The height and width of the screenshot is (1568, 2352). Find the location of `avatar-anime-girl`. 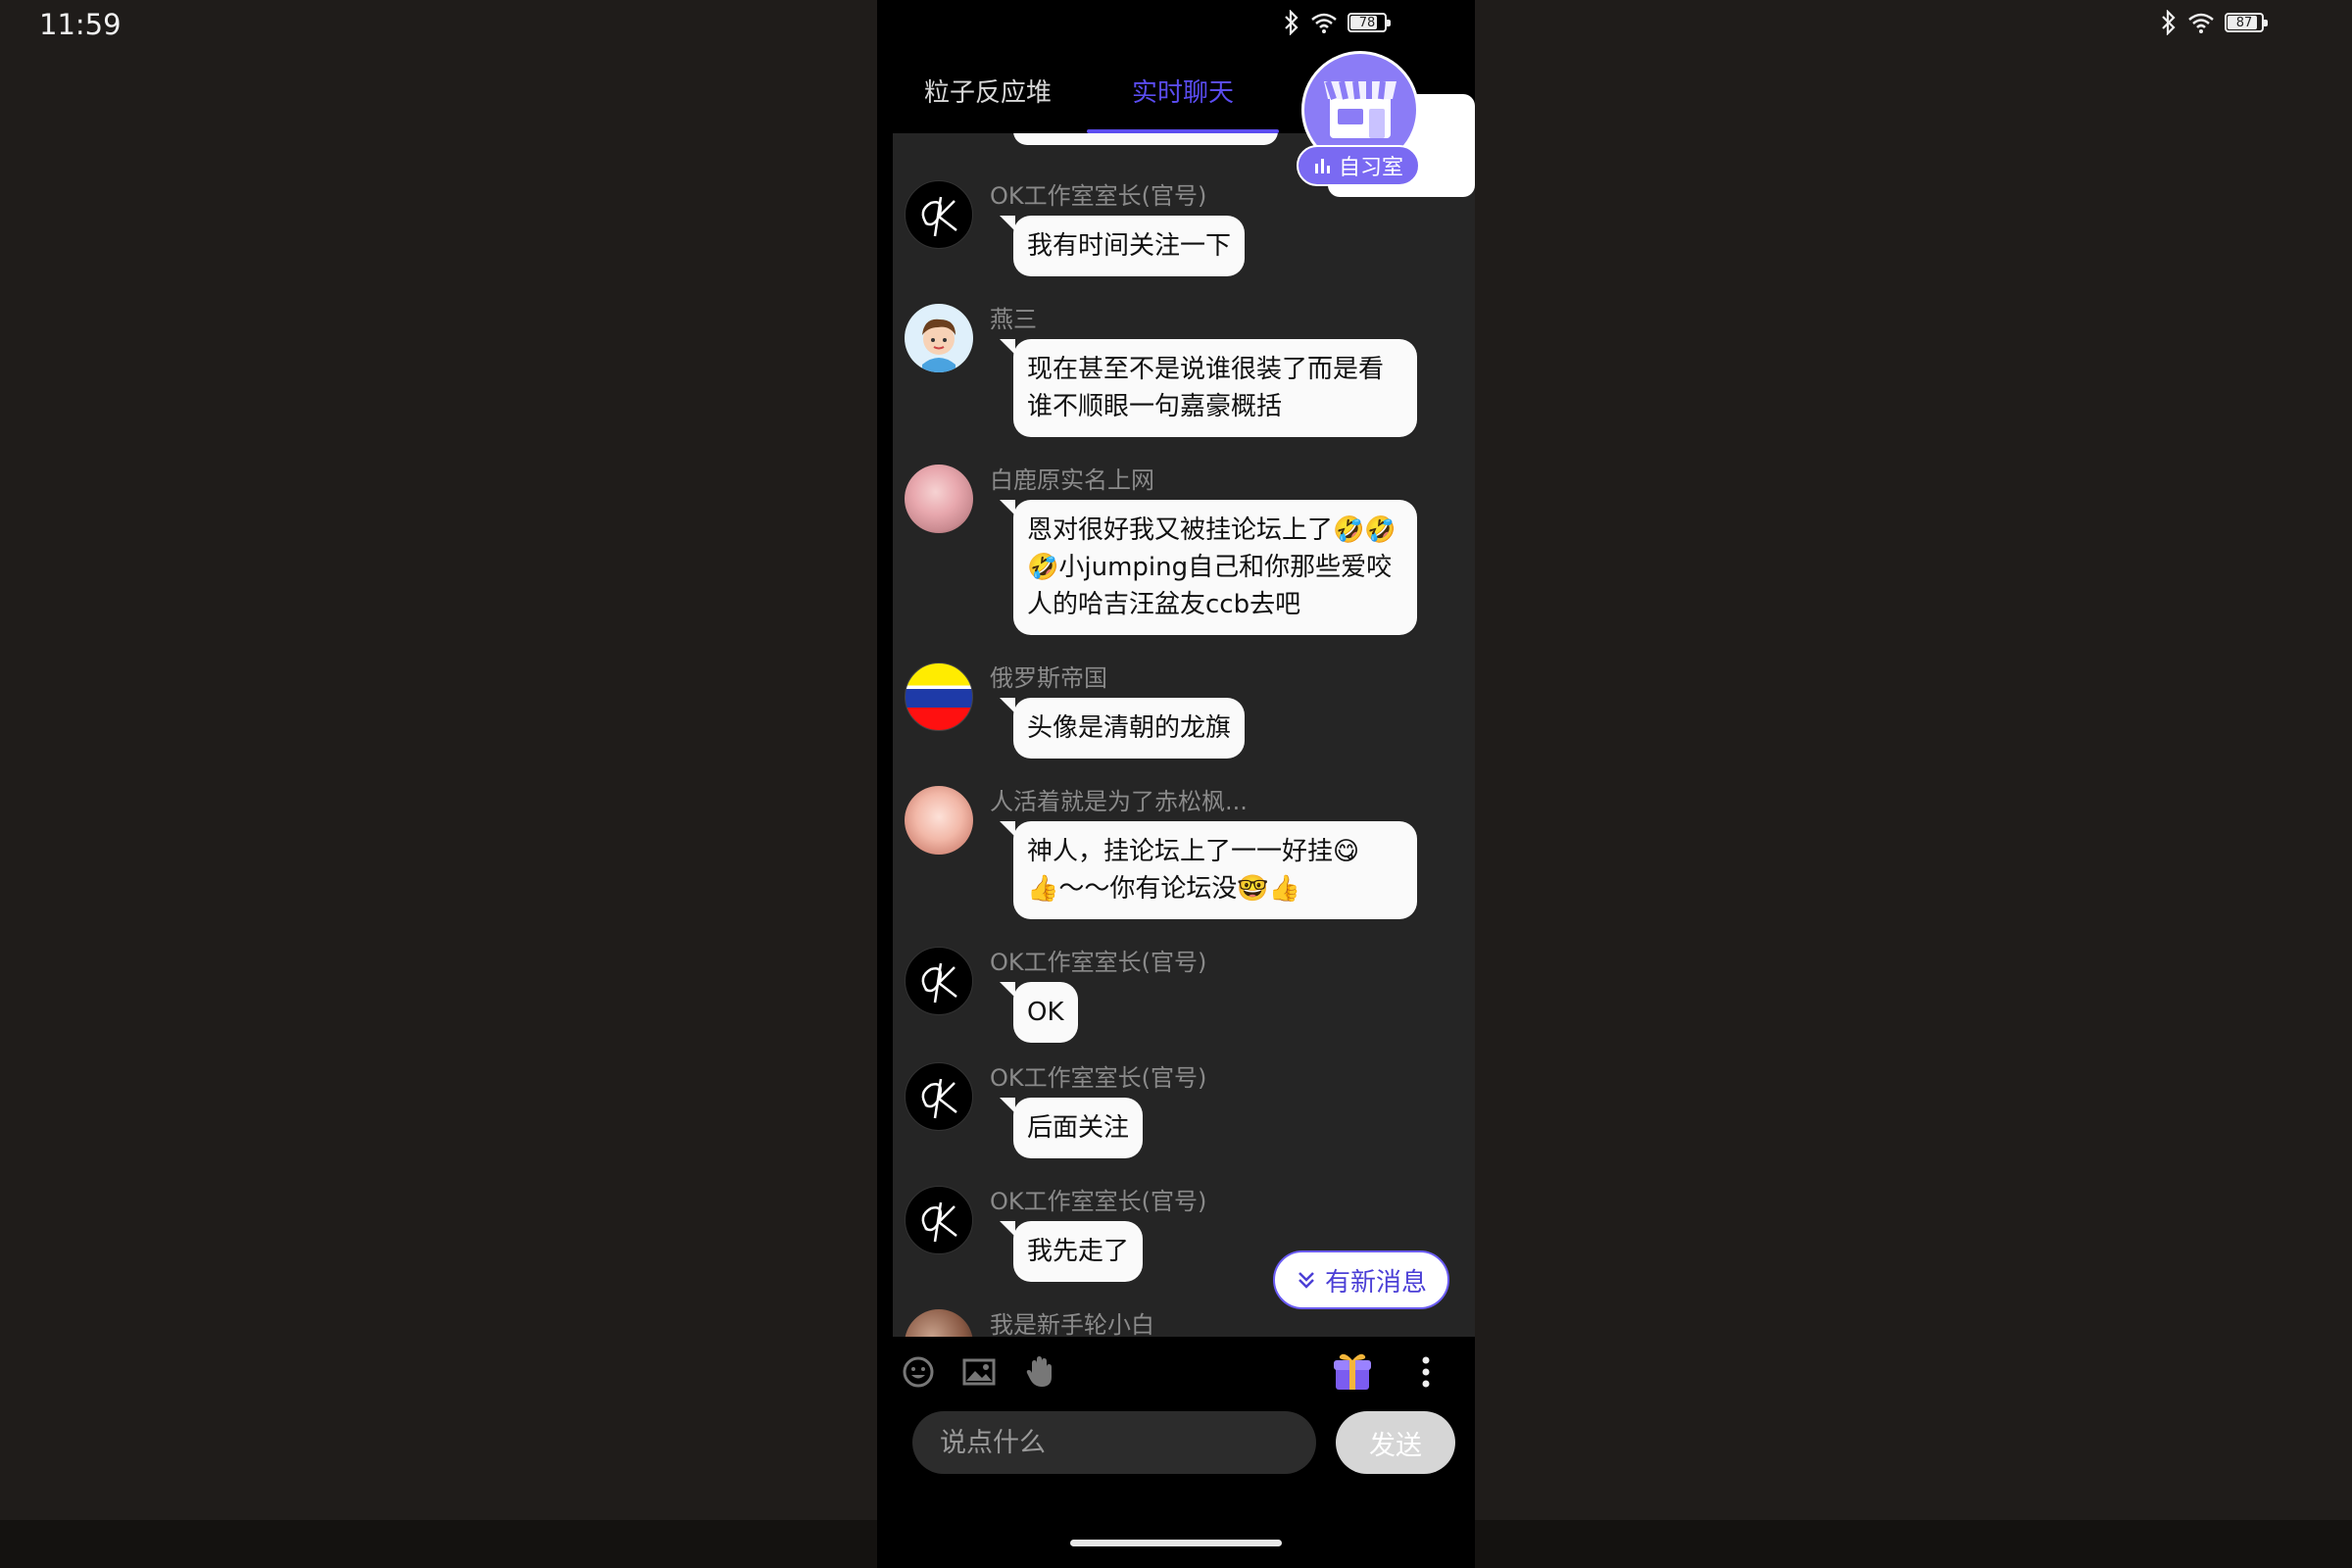

avatar-anime-girl is located at coordinates (939, 499).